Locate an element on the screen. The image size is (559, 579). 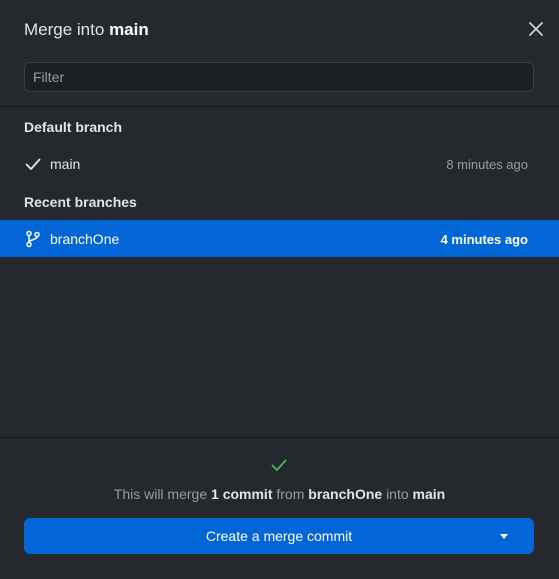
merge-button-label: Create a merge commit is located at coordinates (279, 536).